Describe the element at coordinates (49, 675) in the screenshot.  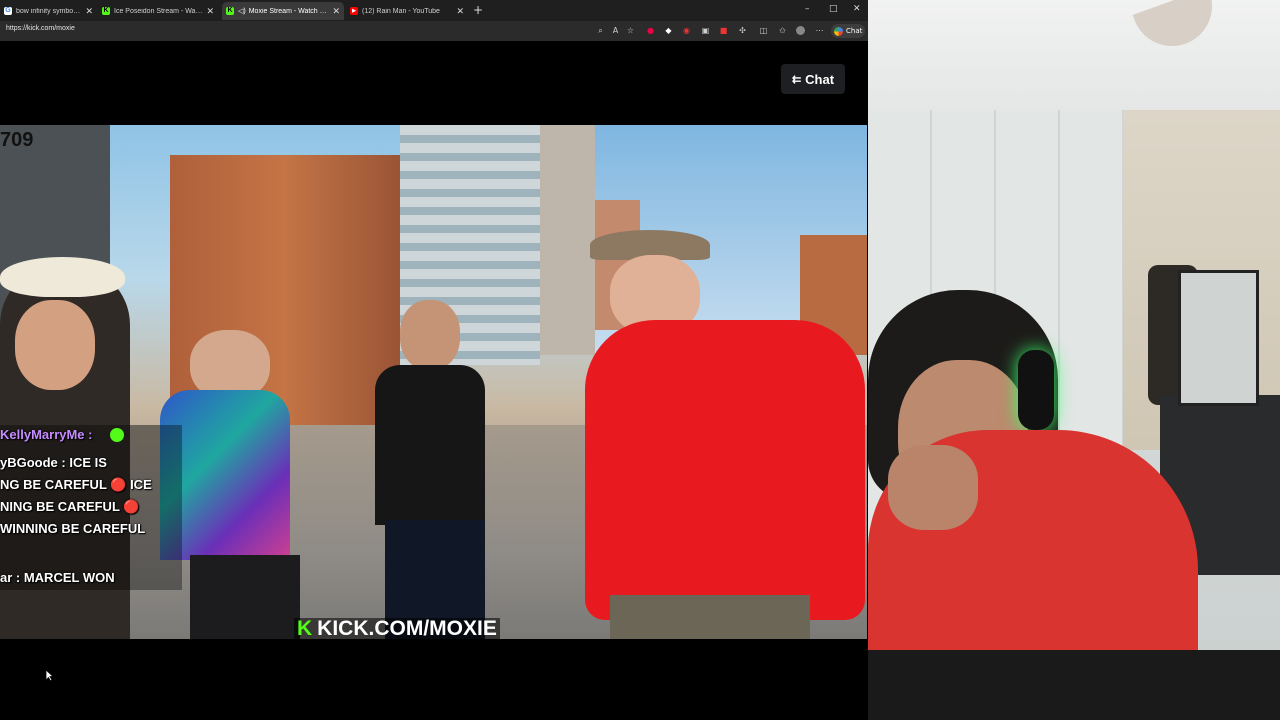
I see `mouse-cursor-icon` at that location.